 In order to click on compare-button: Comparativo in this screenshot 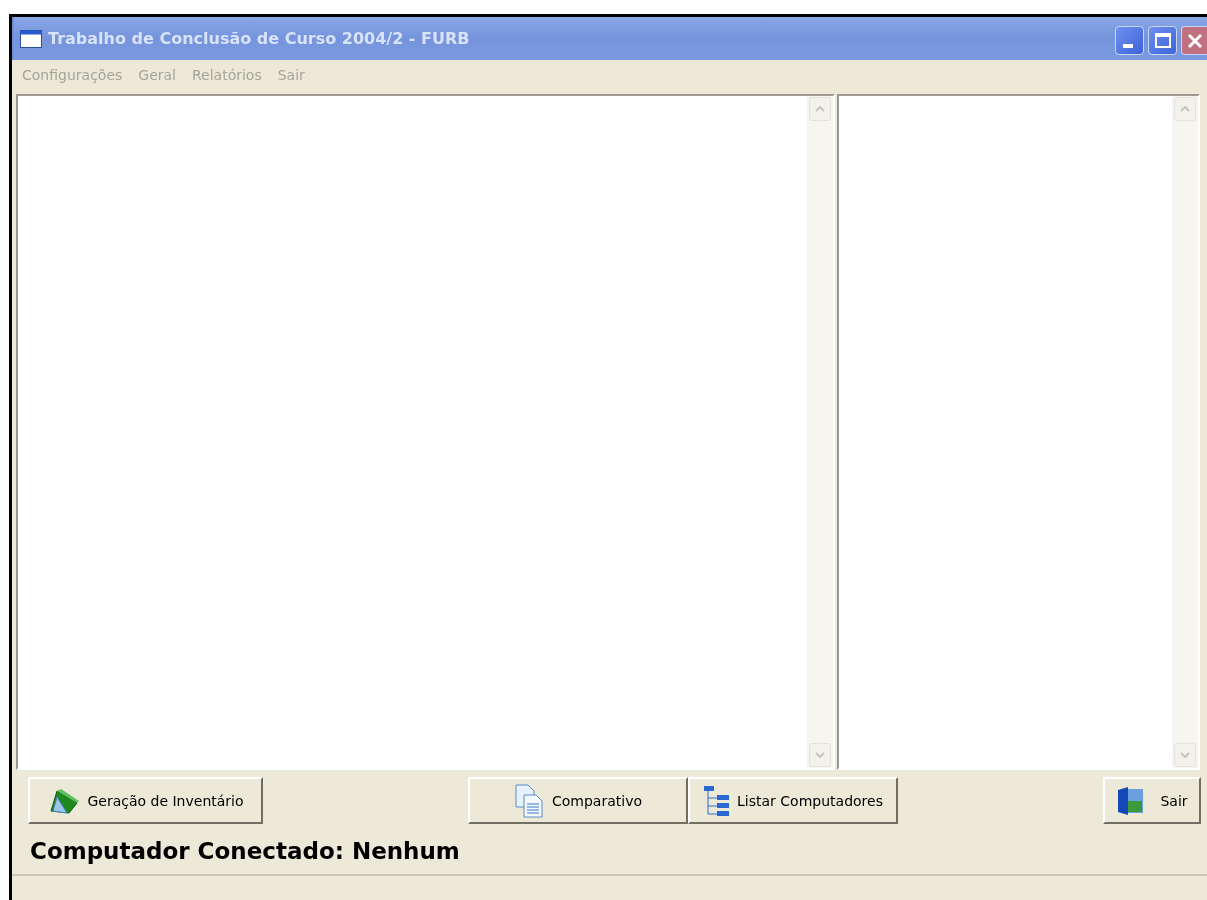, I will do `click(578, 800)`.